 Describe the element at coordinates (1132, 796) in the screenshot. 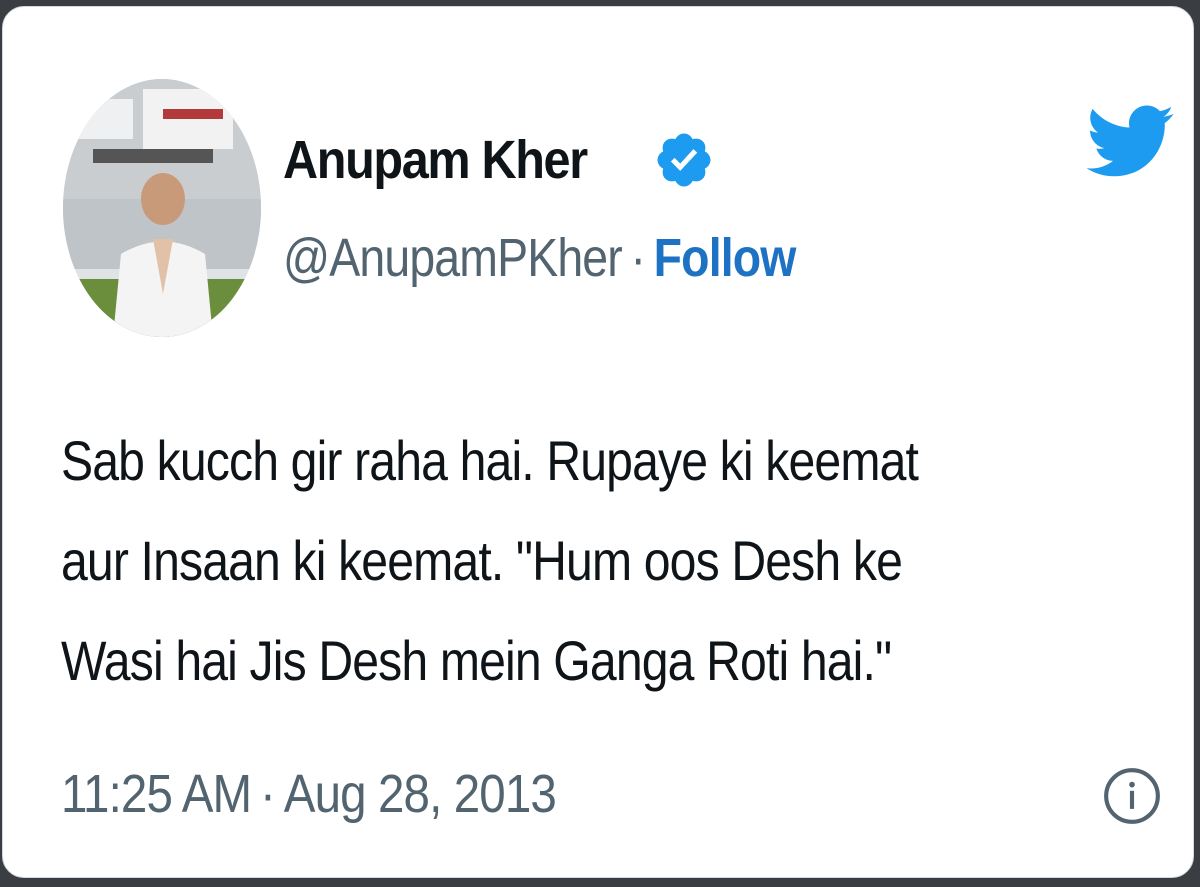

I see `info-icon` at that location.